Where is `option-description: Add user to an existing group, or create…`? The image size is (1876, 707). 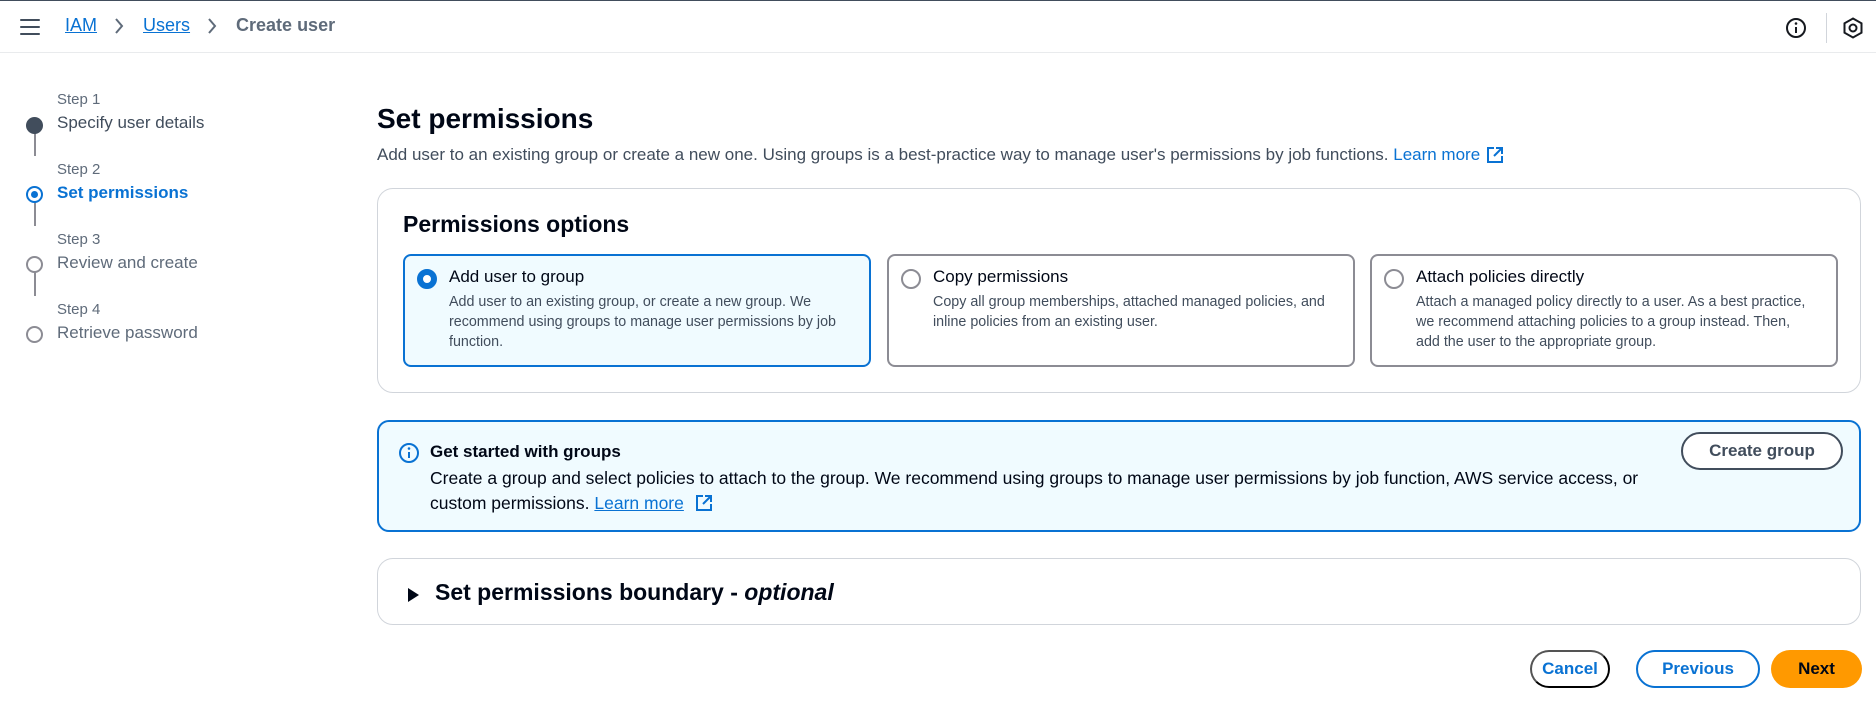 option-description: Add user to an existing group, or create… is located at coordinates (643, 322).